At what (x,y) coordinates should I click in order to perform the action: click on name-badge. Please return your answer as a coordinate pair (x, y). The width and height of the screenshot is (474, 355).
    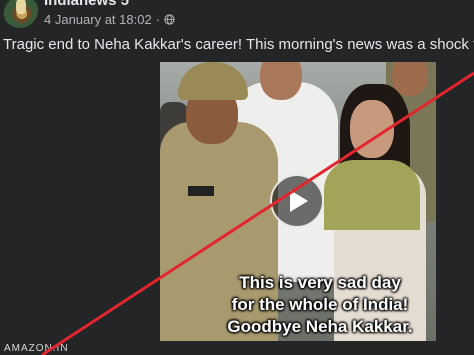
    Looking at the image, I should click on (201, 191).